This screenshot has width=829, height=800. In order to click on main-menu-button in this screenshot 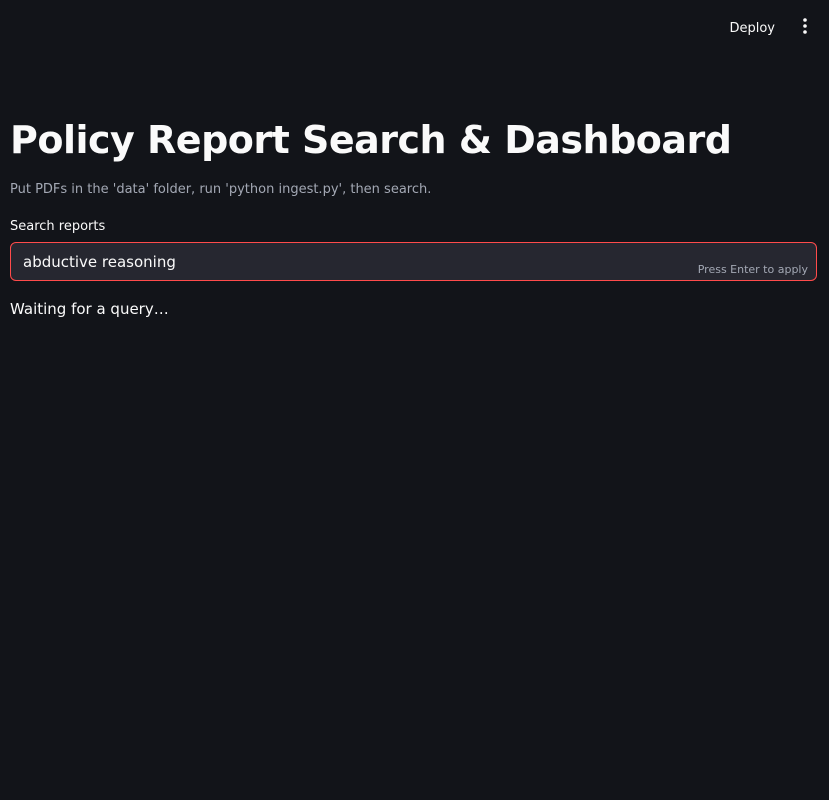, I will do `click(805, 28)`.